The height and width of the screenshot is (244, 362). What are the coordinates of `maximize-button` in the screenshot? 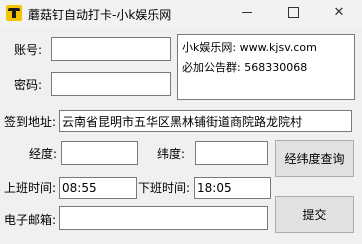 It's located at (293, 14).